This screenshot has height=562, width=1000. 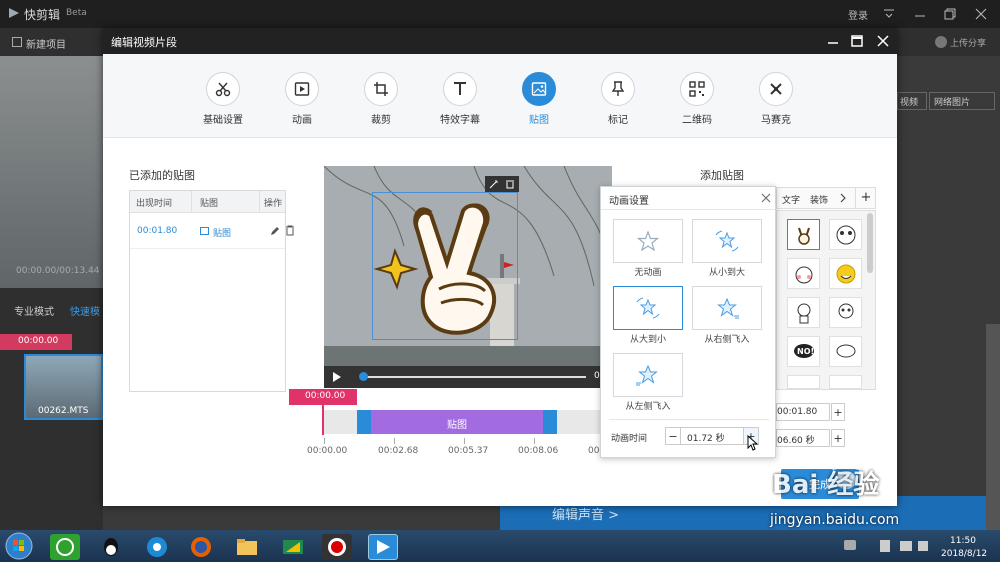 I want to click on tab-label: 标记, so click(x=618, y=120).